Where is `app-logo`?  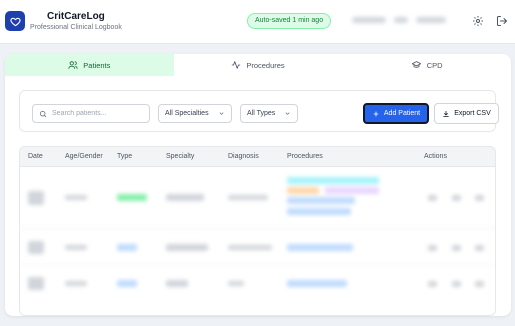 app-logo is located at coordinates (15, 21).